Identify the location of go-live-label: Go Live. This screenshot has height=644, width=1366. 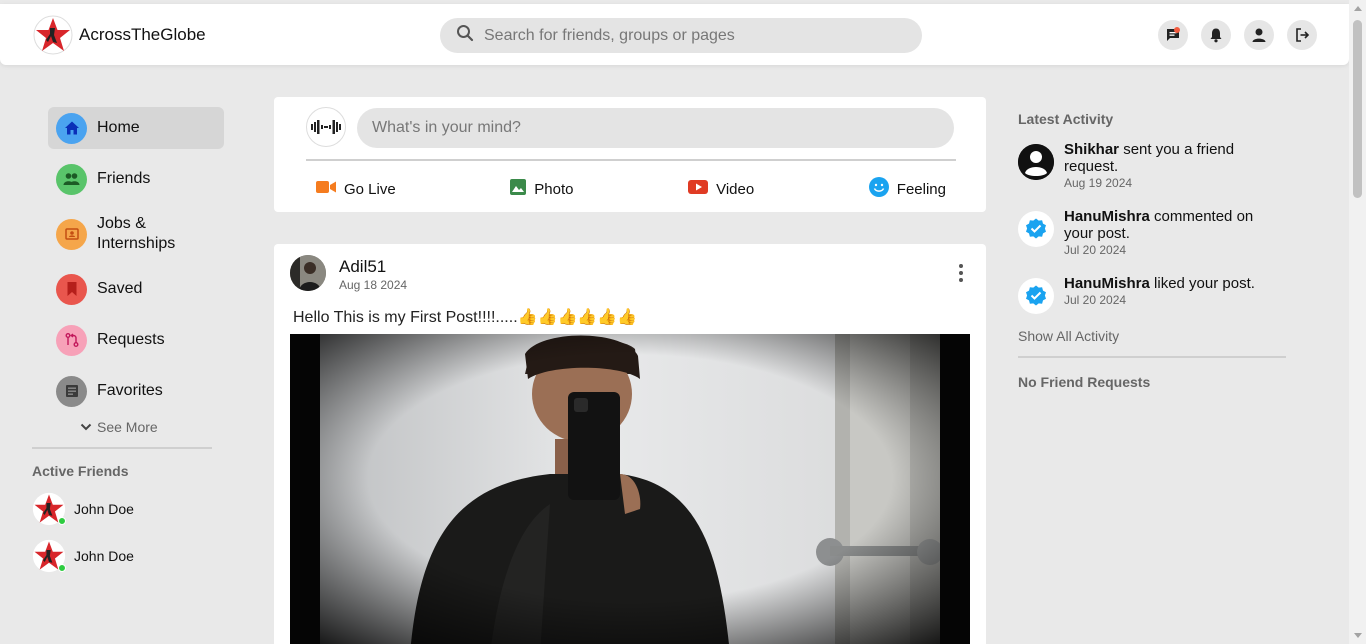
(370, 189).